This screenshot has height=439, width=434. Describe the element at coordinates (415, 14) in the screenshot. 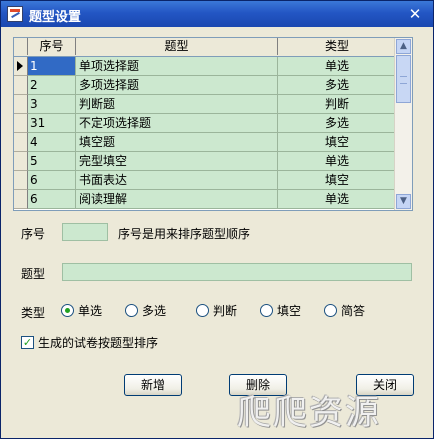

I see `close-window-button: ✕` at that location.